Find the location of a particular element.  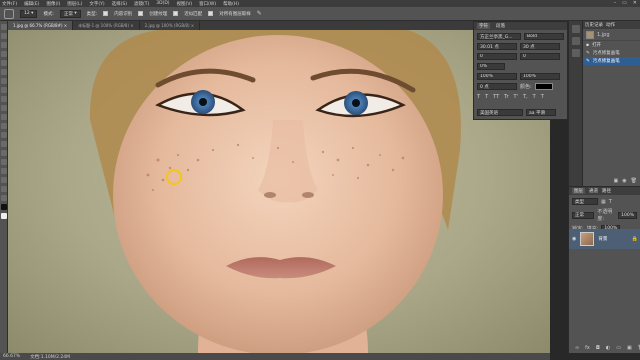

crop-tool-icon is located at coordinates (4, 63).